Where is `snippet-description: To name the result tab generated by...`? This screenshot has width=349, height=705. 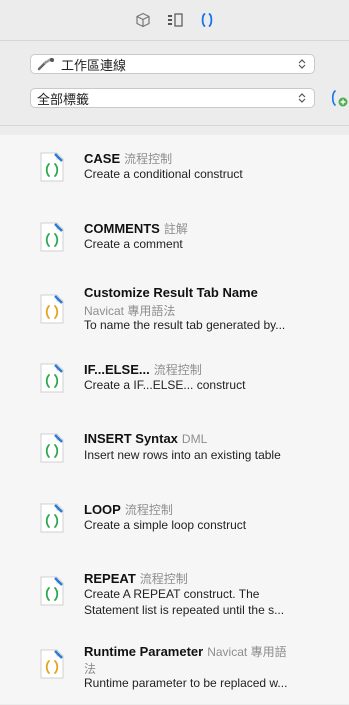
snippet-description: To name the result tab generated by... is located at coordinates (185, 325).